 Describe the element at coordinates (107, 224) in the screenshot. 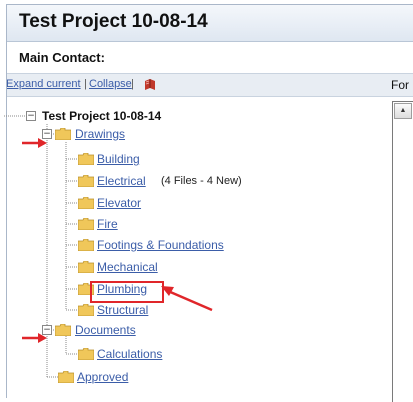

I see `tree-item-fire: Fire` at that location.